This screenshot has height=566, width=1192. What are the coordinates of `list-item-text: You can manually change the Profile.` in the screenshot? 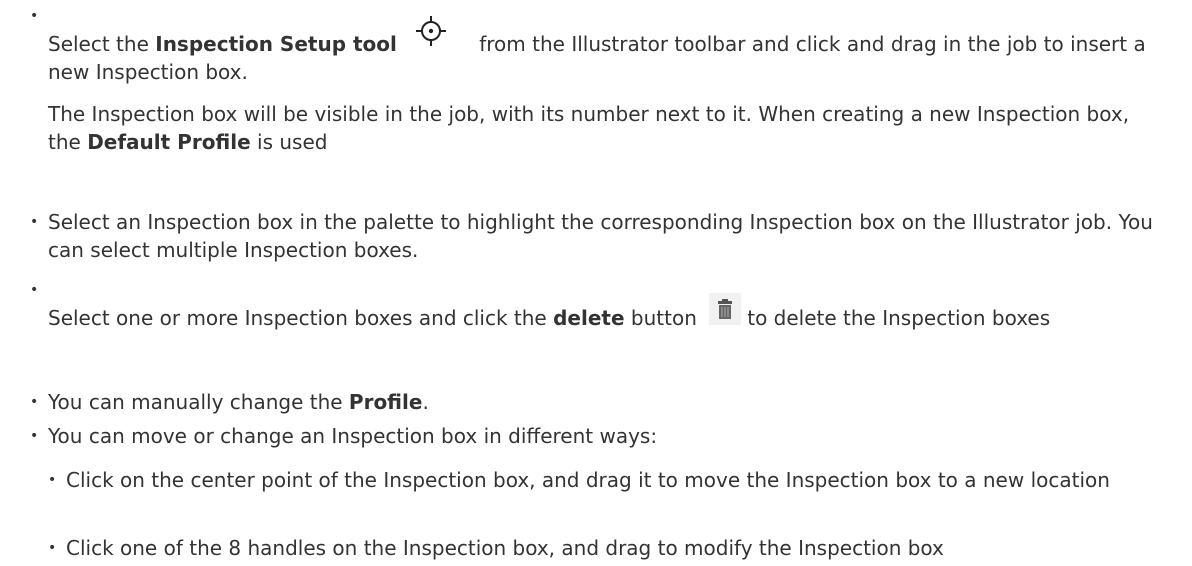 It's located at (595, 402).